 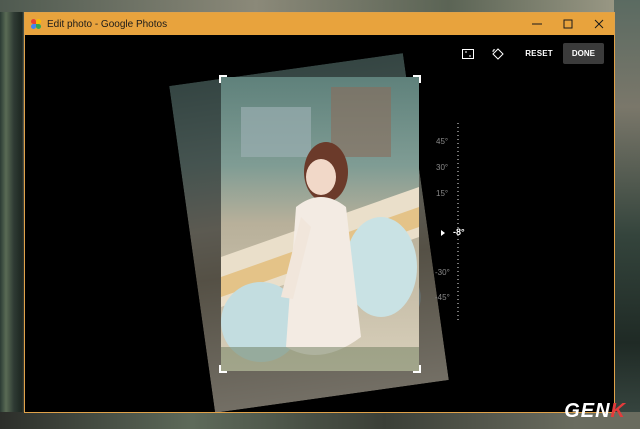 I want to click on minimize-icon, so click(x=536, y=24).